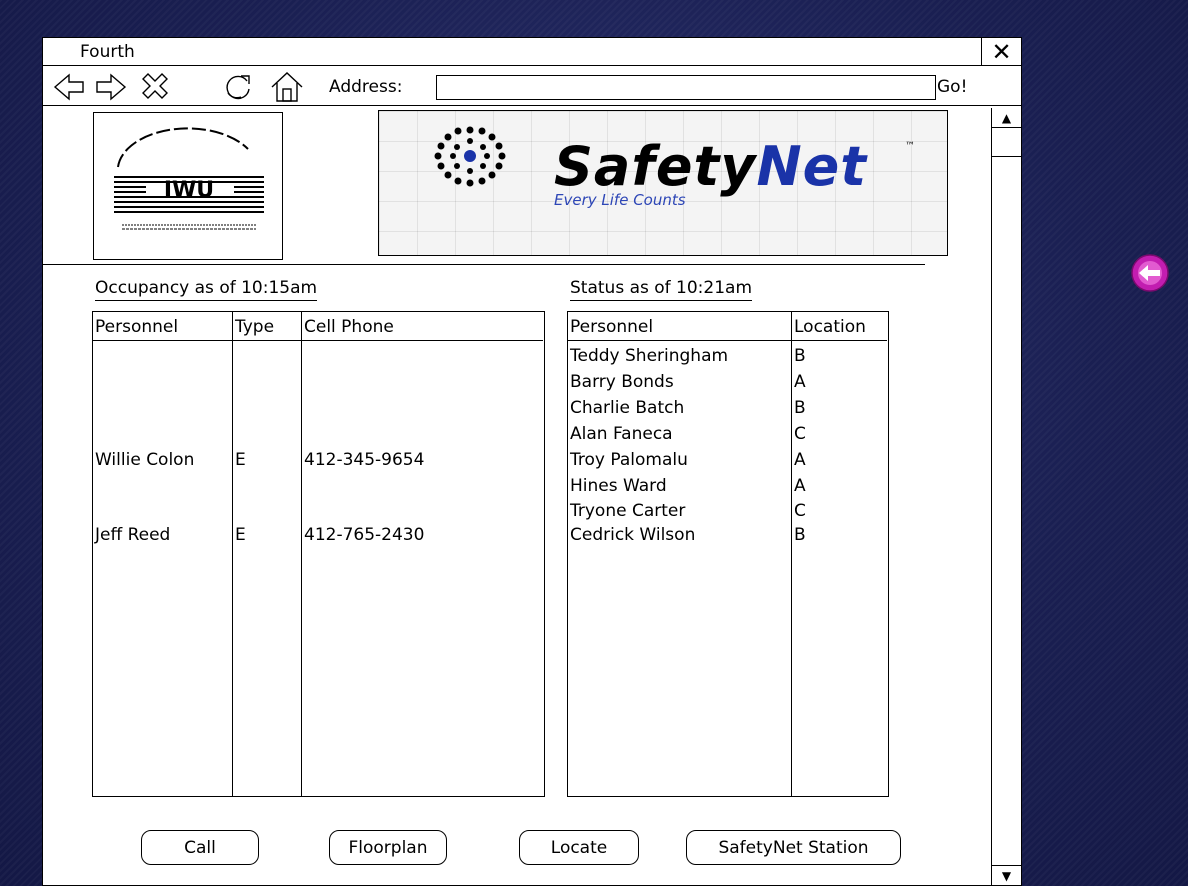 The height and width of the screenshot is (886, 1188). What do you see at coordinates (686, 87) in the screenshot?
I see `address-input` at bounding box center [686, 87].